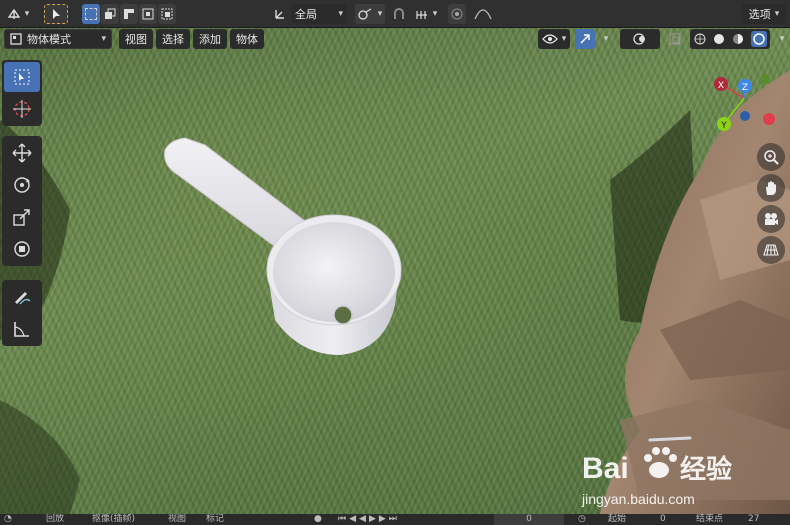 The width and height of the screenshot is (790, 525). I want to click on options-dropdown: 选项 ▾, so click(764, 14).